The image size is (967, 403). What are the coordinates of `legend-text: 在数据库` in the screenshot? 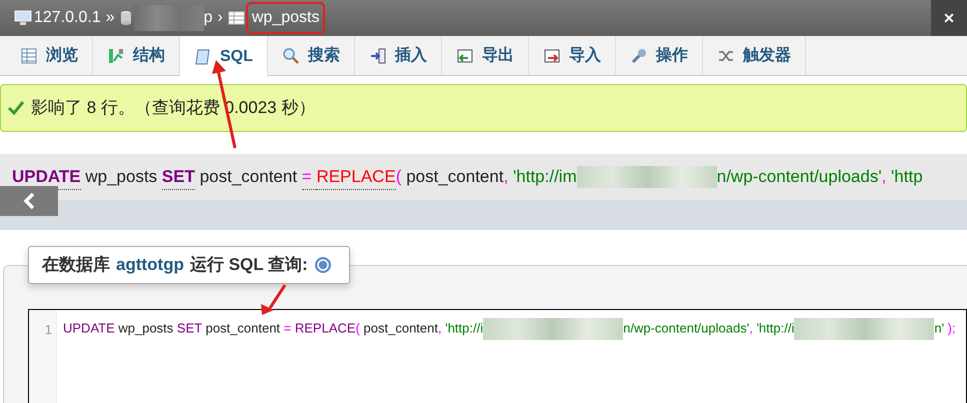 It's located at (76, 265).